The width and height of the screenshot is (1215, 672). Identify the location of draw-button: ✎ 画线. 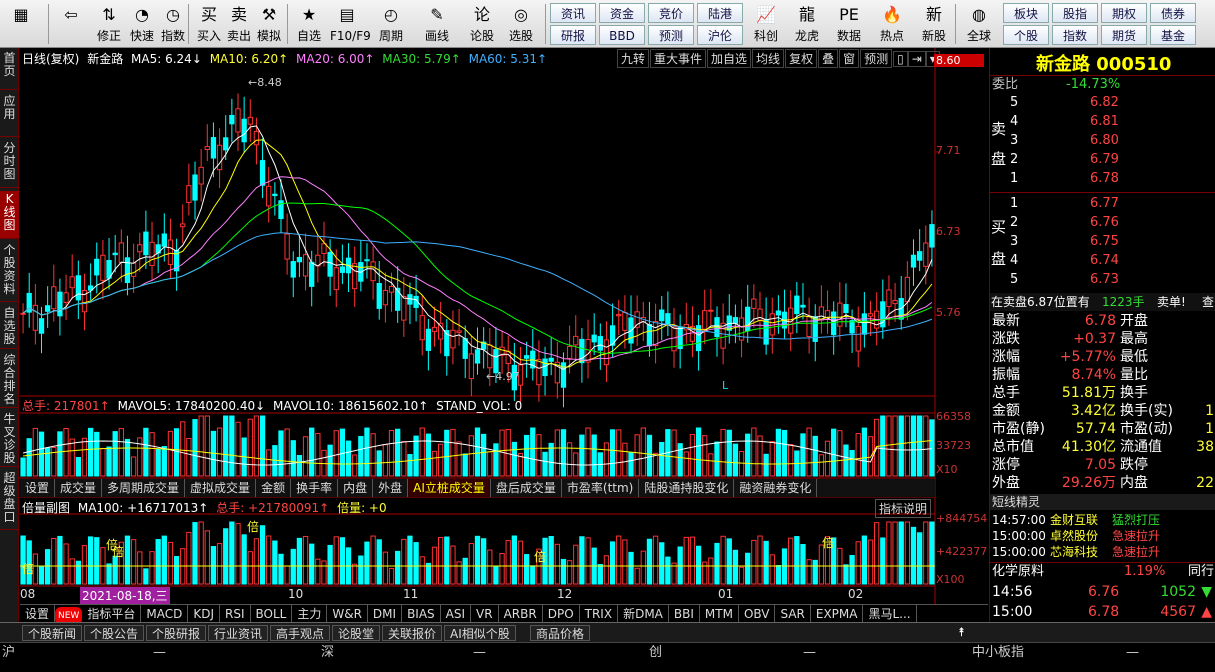
(437, 24).